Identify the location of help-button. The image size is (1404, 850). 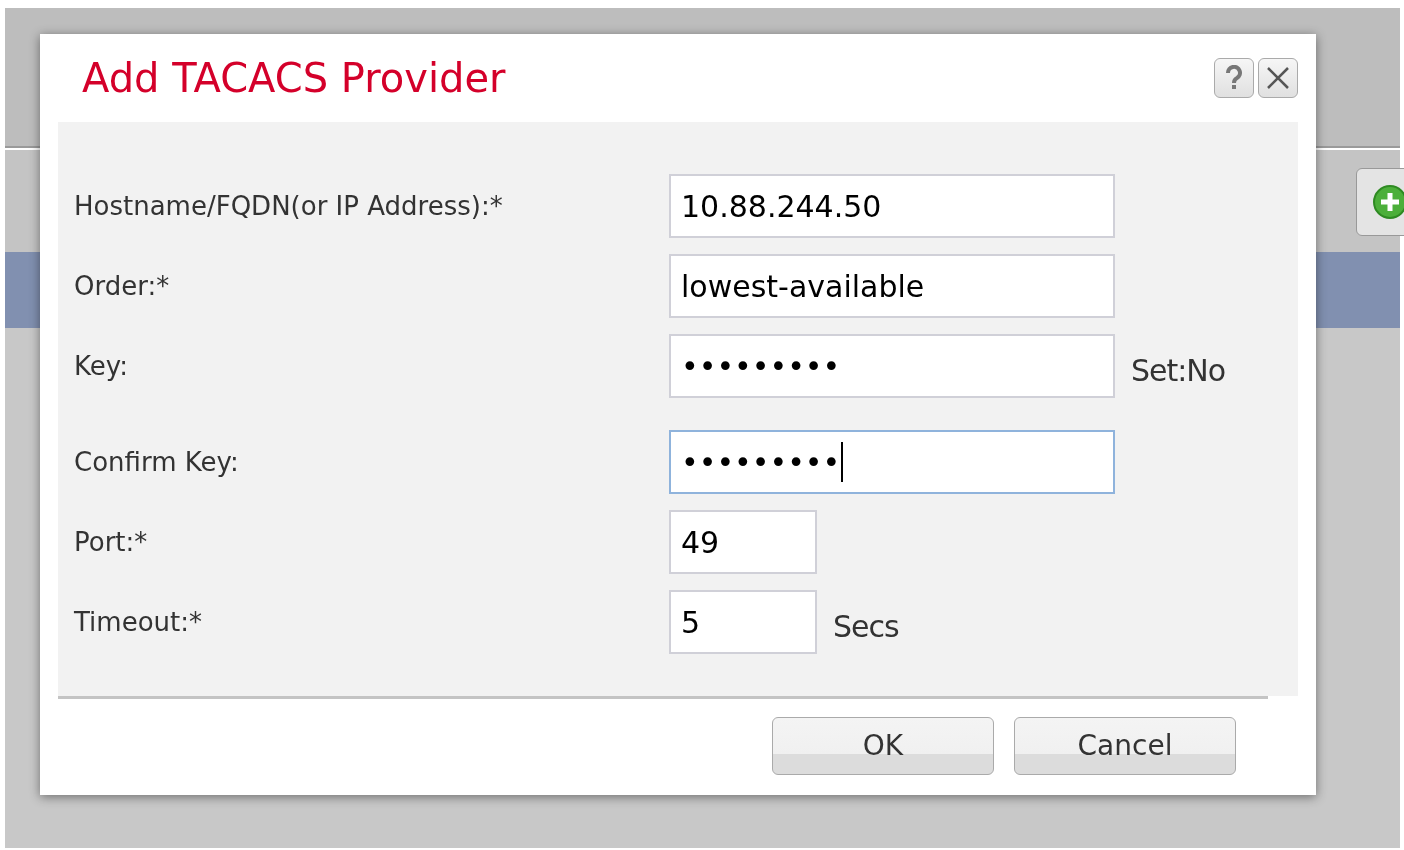
(1234, 78).